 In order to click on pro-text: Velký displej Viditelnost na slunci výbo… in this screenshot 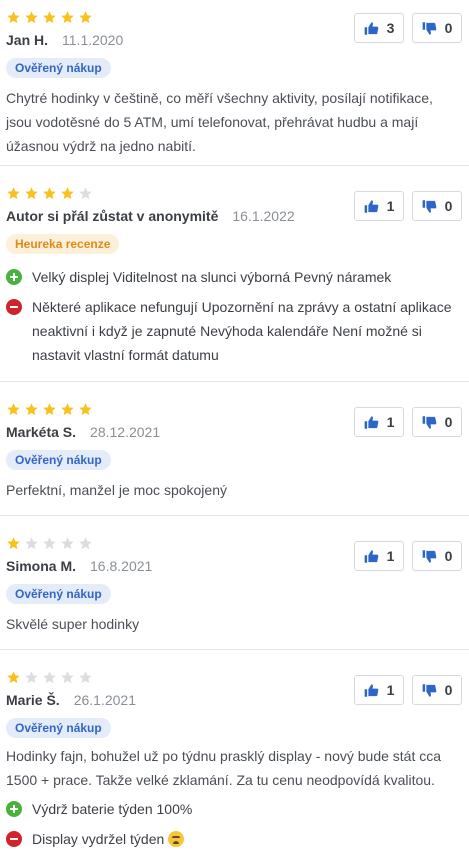, I will do `click(212, 277)`.